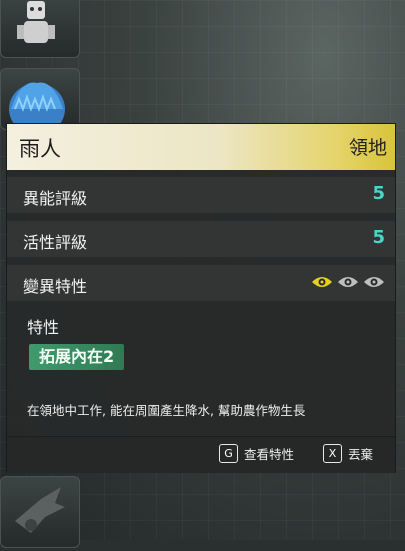 The width and height of the screenshot is (405, 551). Describe the element at coordinates (201, 239) in the screenshot. I see `stat-row-activity: 活性評級 5` at that location.